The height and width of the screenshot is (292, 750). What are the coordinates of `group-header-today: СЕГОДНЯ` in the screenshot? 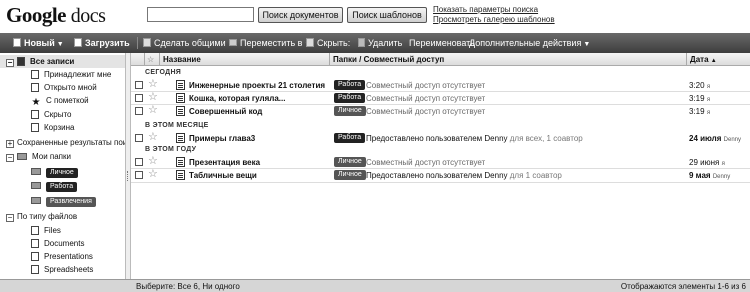 It's located at (163, 72).